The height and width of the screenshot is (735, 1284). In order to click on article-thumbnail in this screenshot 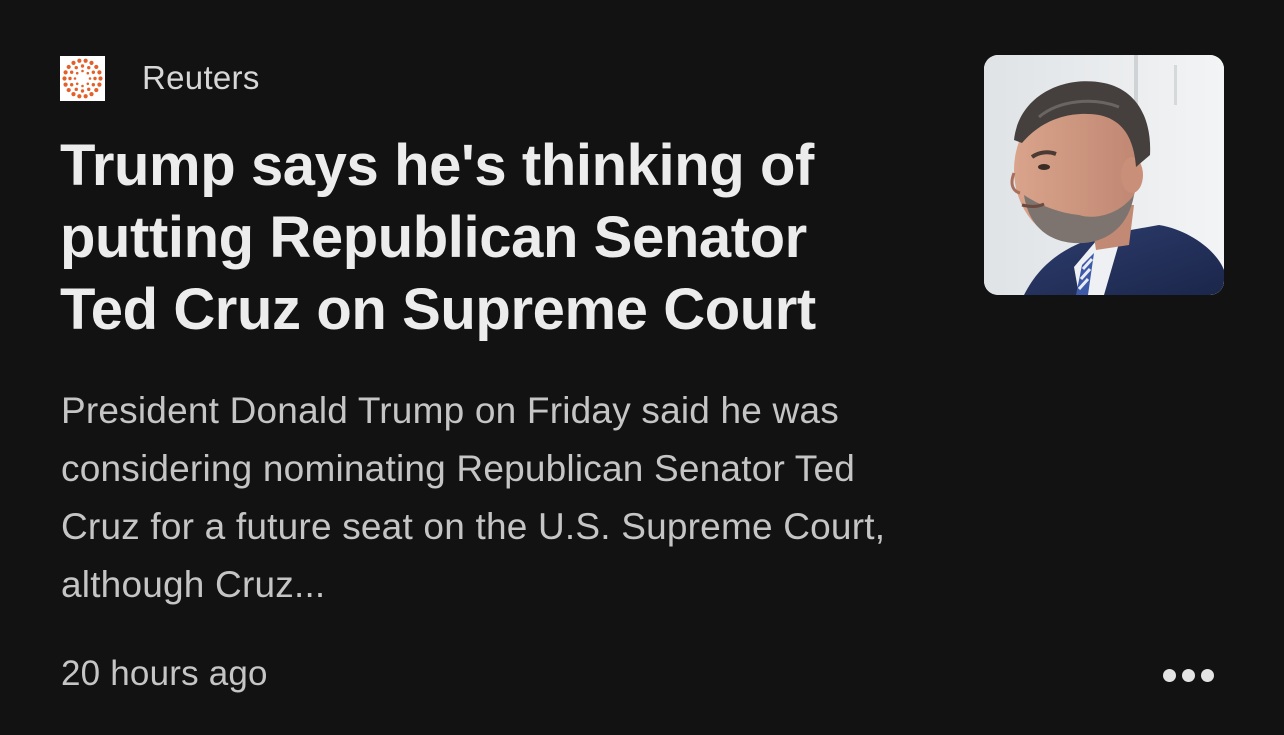, I will do `click(1104, 175)`.